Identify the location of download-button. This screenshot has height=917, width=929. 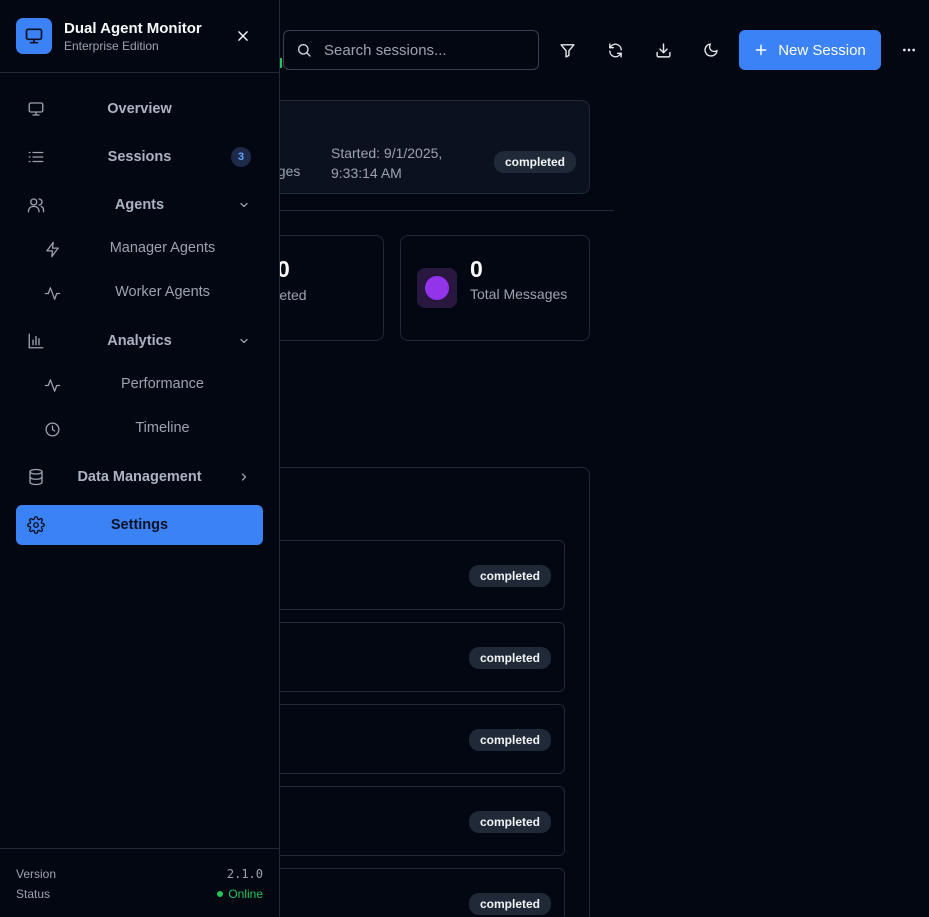
(663, 50).